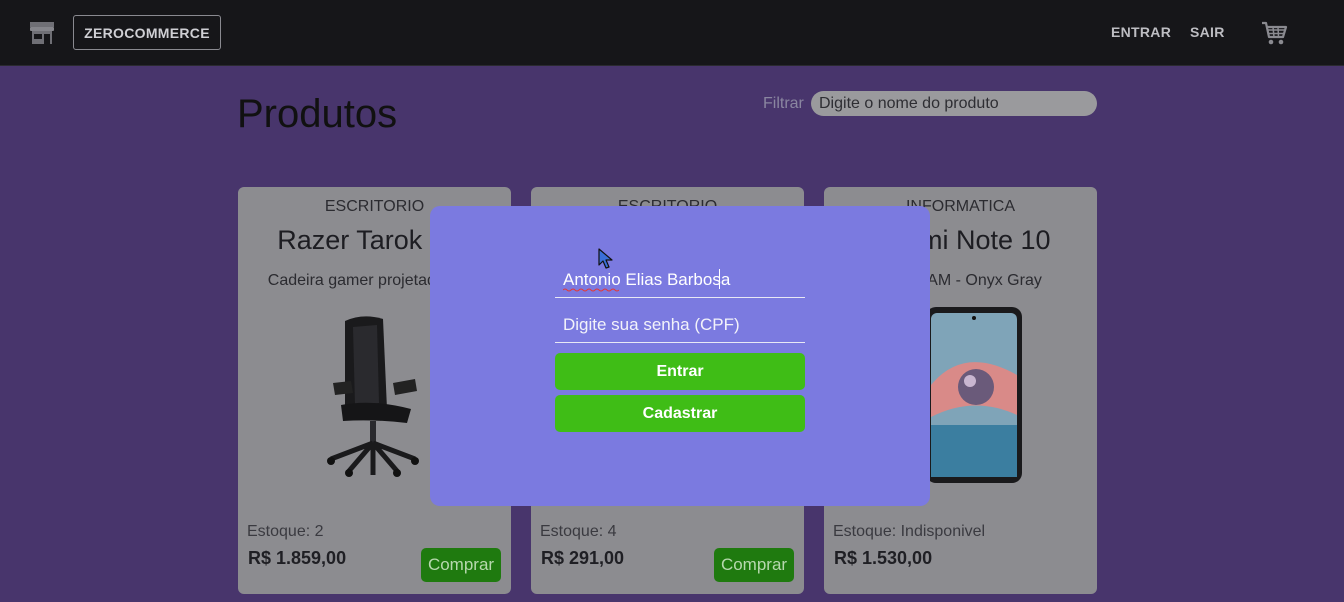  Describe the element at coordinates (954, 103) in the screenshot. I see `filter-input` at that location.